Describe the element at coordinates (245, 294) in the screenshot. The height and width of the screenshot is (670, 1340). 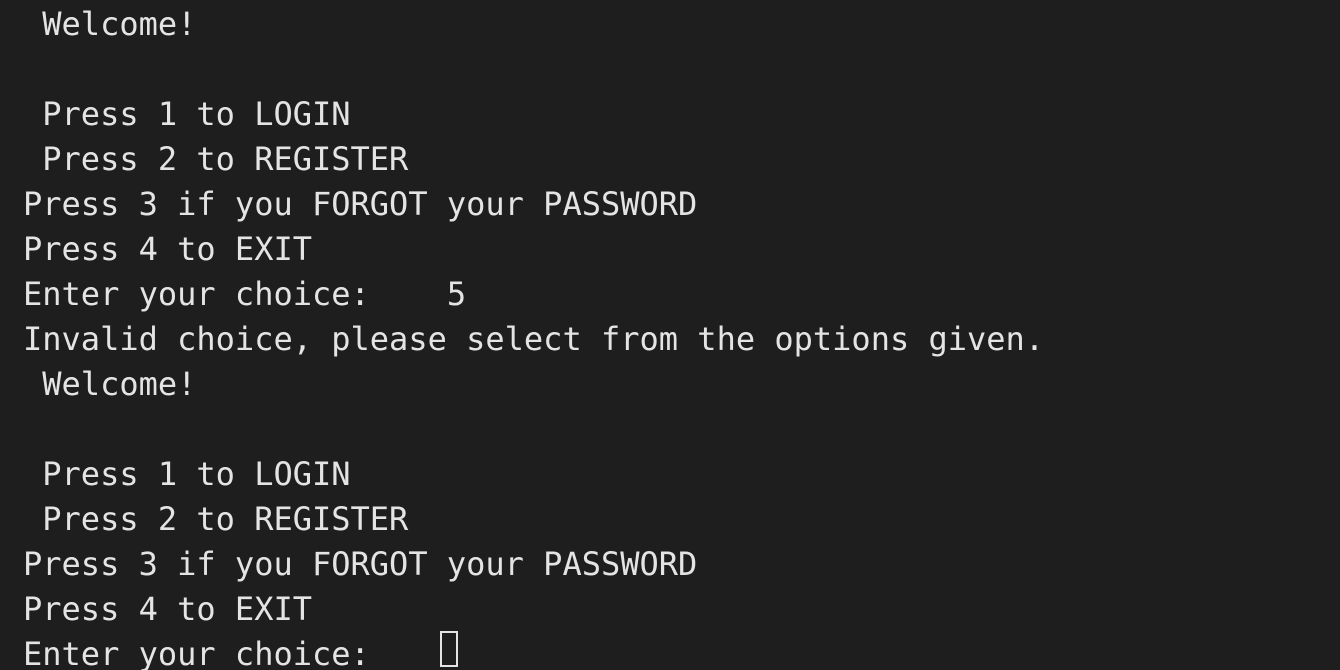
I see `choice-prompt: Enter your choice: 5` at that location.